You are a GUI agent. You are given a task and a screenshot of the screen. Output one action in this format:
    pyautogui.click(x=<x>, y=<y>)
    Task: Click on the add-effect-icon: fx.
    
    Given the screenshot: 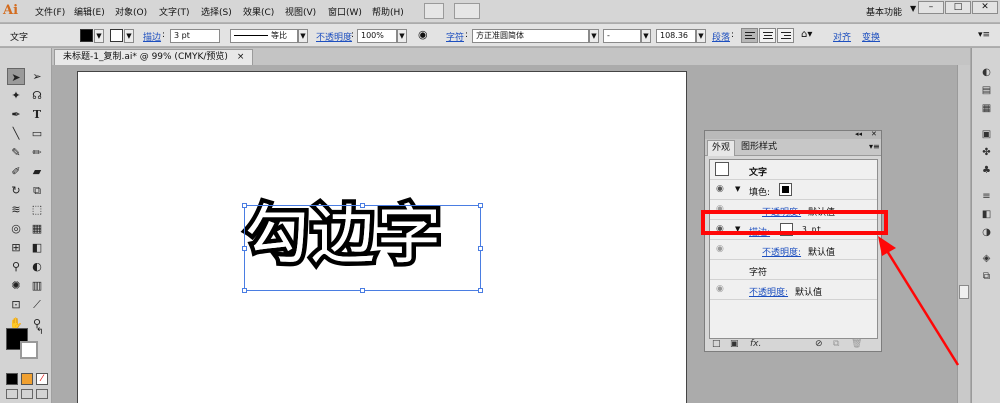 What is the action you would take?
    pyautogui.click(x=755, y=344)
    